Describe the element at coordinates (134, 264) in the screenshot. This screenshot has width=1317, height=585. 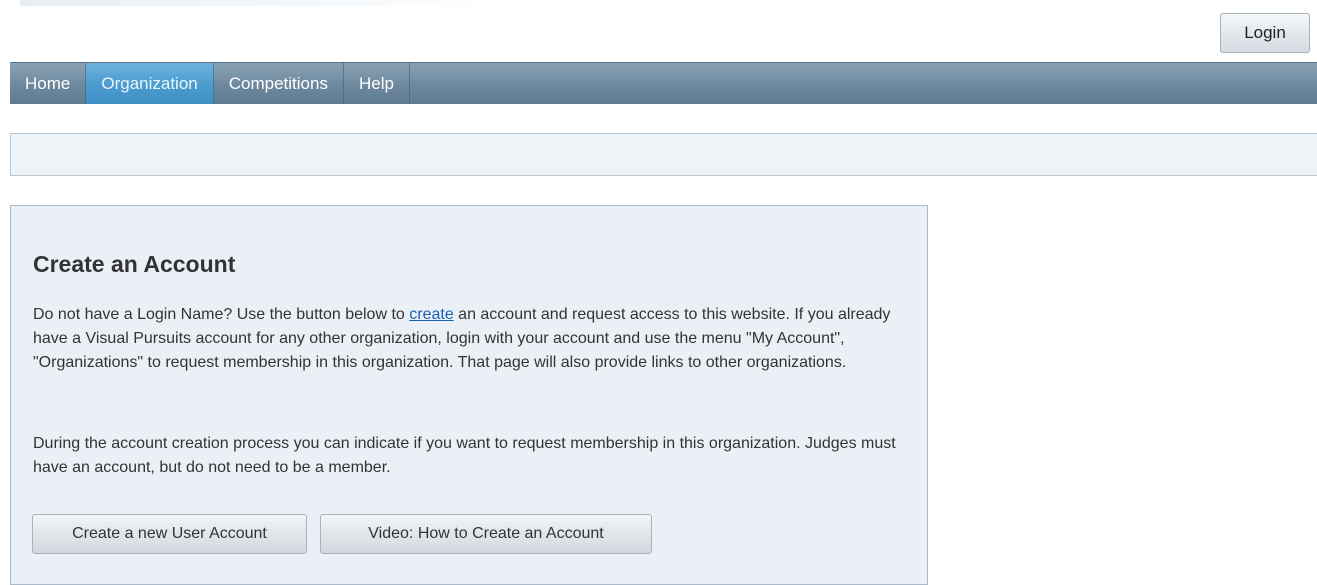
I see `panel-title: Create an Account` at that location.